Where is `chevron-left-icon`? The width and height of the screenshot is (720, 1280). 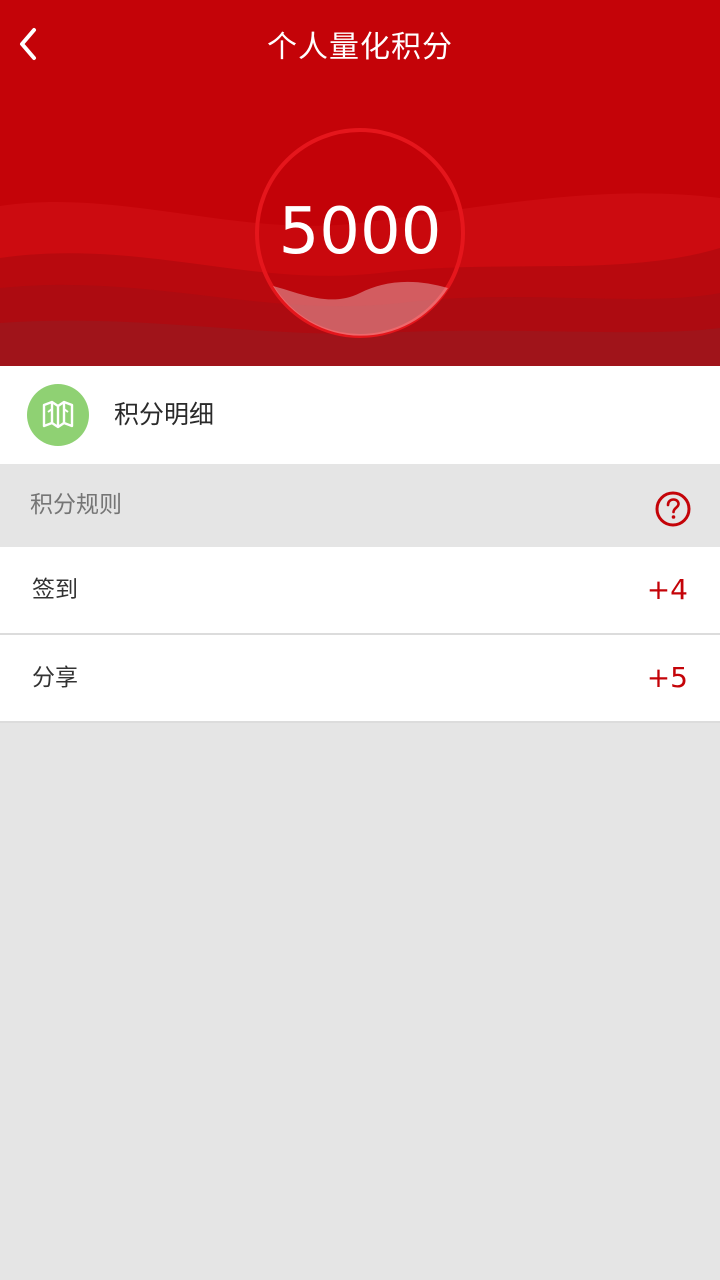
chevron-left-icon is located at coordinates (28, 44).